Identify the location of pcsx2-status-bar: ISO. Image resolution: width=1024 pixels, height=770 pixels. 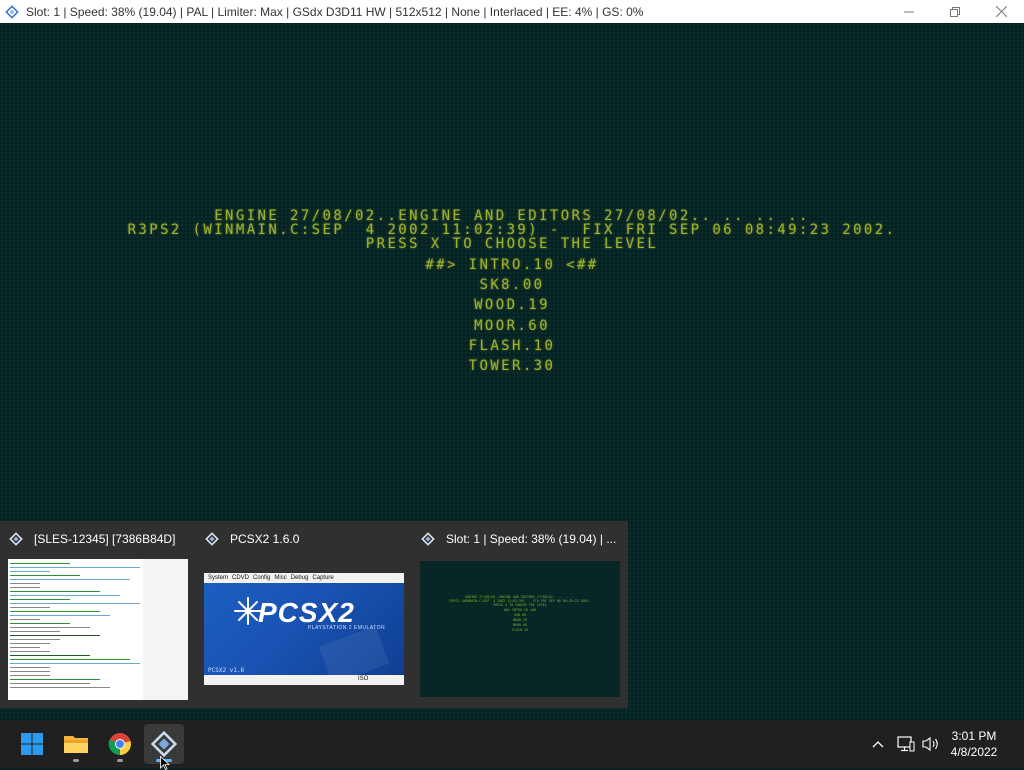
(304, 680).